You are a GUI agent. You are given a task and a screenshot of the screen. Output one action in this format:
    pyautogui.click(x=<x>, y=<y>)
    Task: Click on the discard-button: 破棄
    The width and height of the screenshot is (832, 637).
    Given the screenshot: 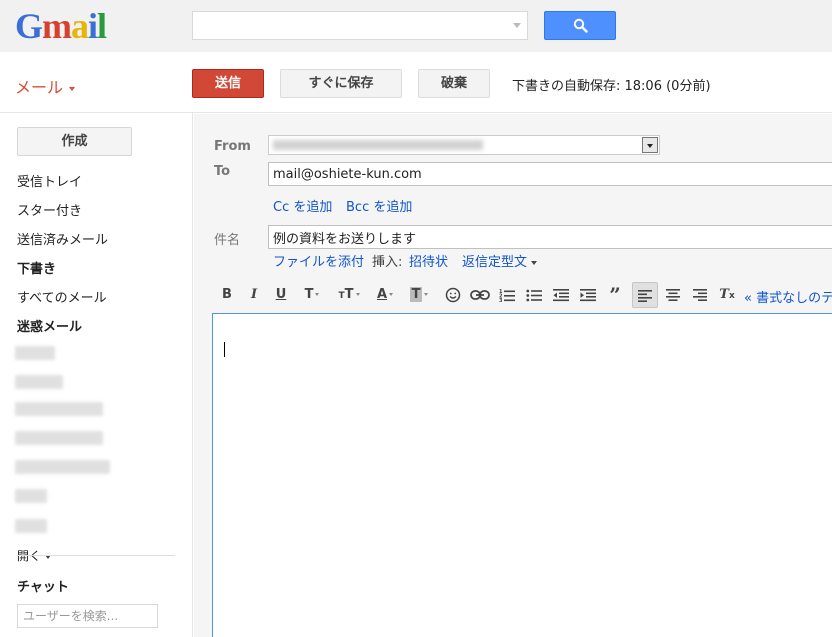 What is the action you would take?
    pyautogui.click(x=454, y=83)
    